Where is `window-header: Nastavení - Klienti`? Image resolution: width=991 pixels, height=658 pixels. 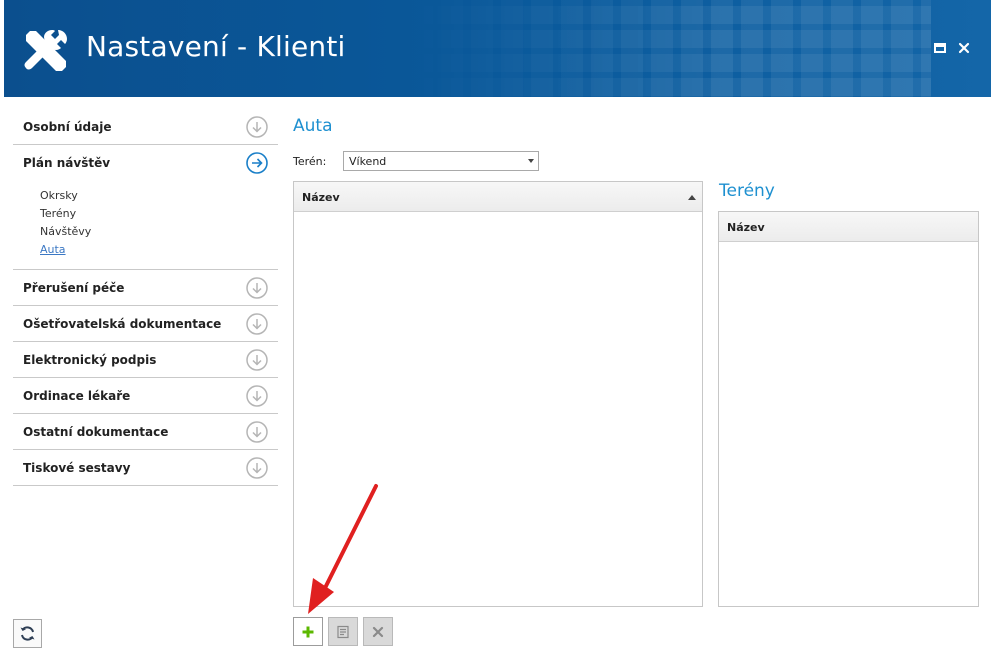
window-header: Nastavení - Klienti is located at coordinates (497, 48).